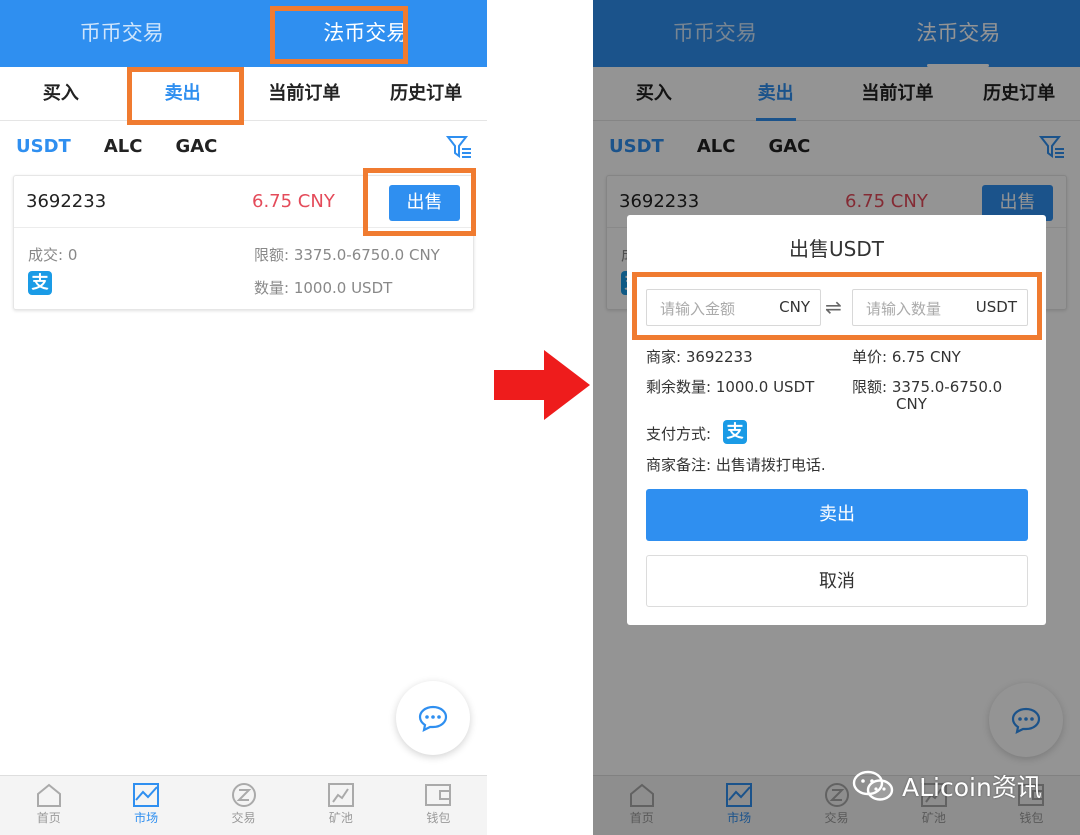 This screenshot has height=835, width=1080. What do you see at coordinates (837, 306) in the screenshot?
I see `highlight-input-fields` at bounding box center [837, 306].